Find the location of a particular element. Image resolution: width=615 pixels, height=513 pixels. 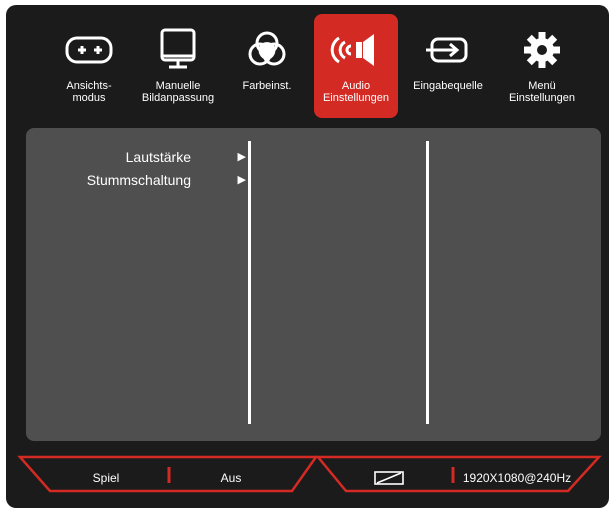

tab-farbeinst: Farbeinst. is located at coordinates (267, 66).